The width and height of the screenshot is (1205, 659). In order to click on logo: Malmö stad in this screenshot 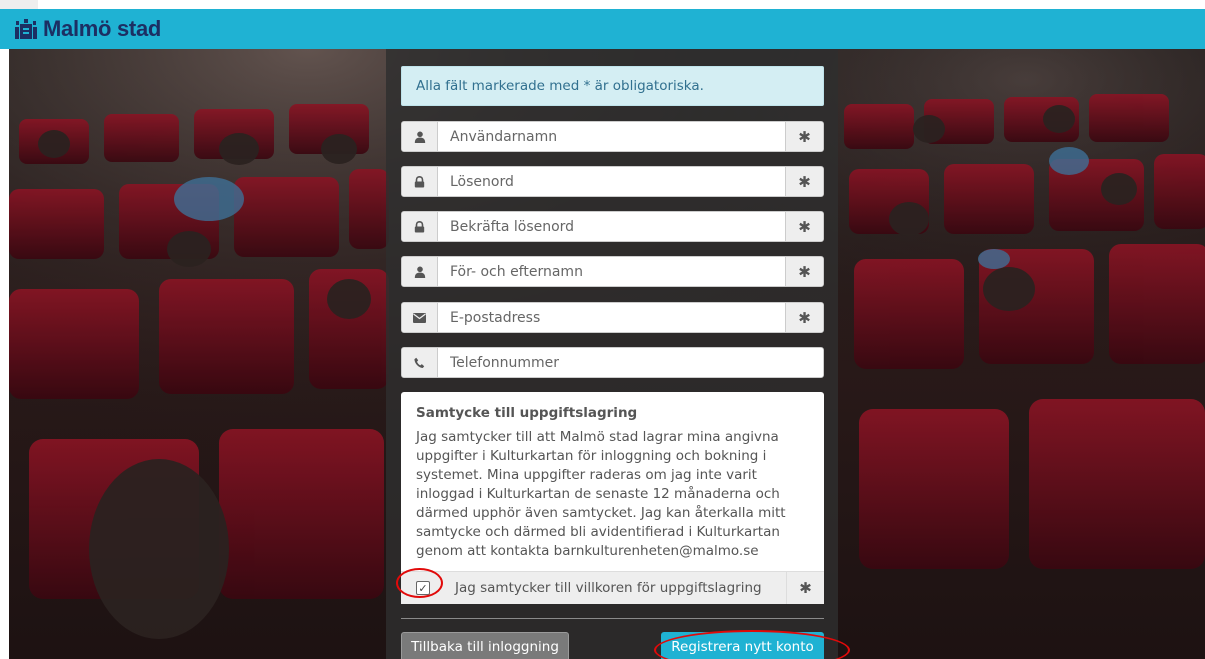, I will do `click(87, 29)`.